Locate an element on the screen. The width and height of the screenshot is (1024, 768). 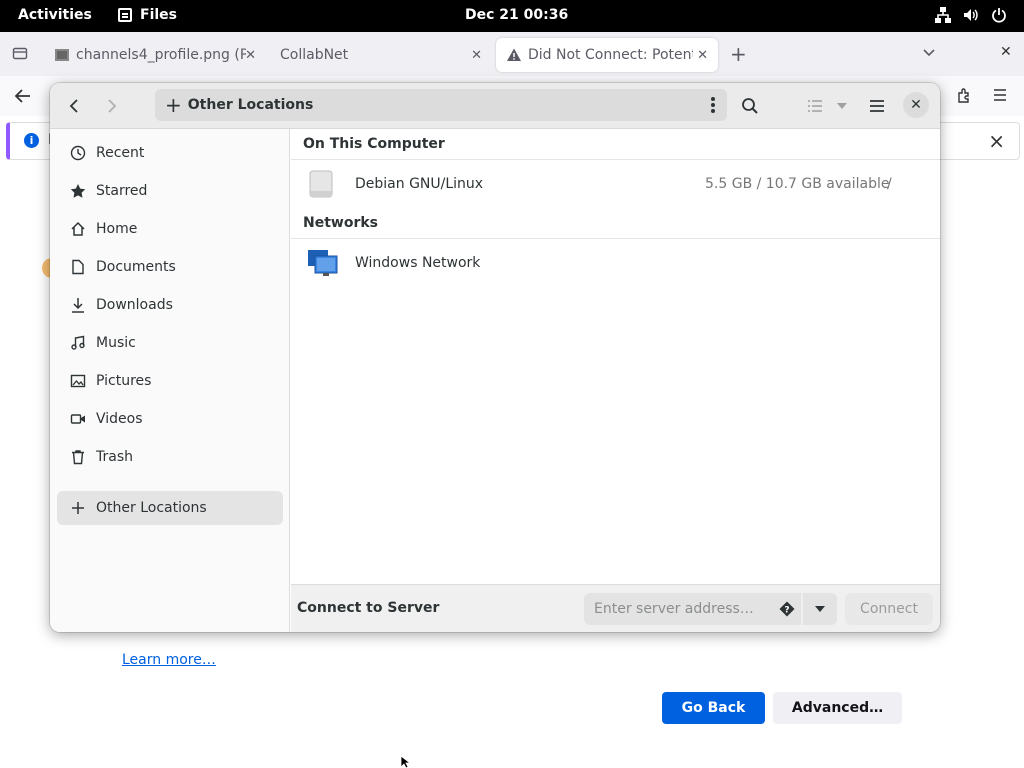
sidebar-item-music: Music is located at coordinates (170, 343).